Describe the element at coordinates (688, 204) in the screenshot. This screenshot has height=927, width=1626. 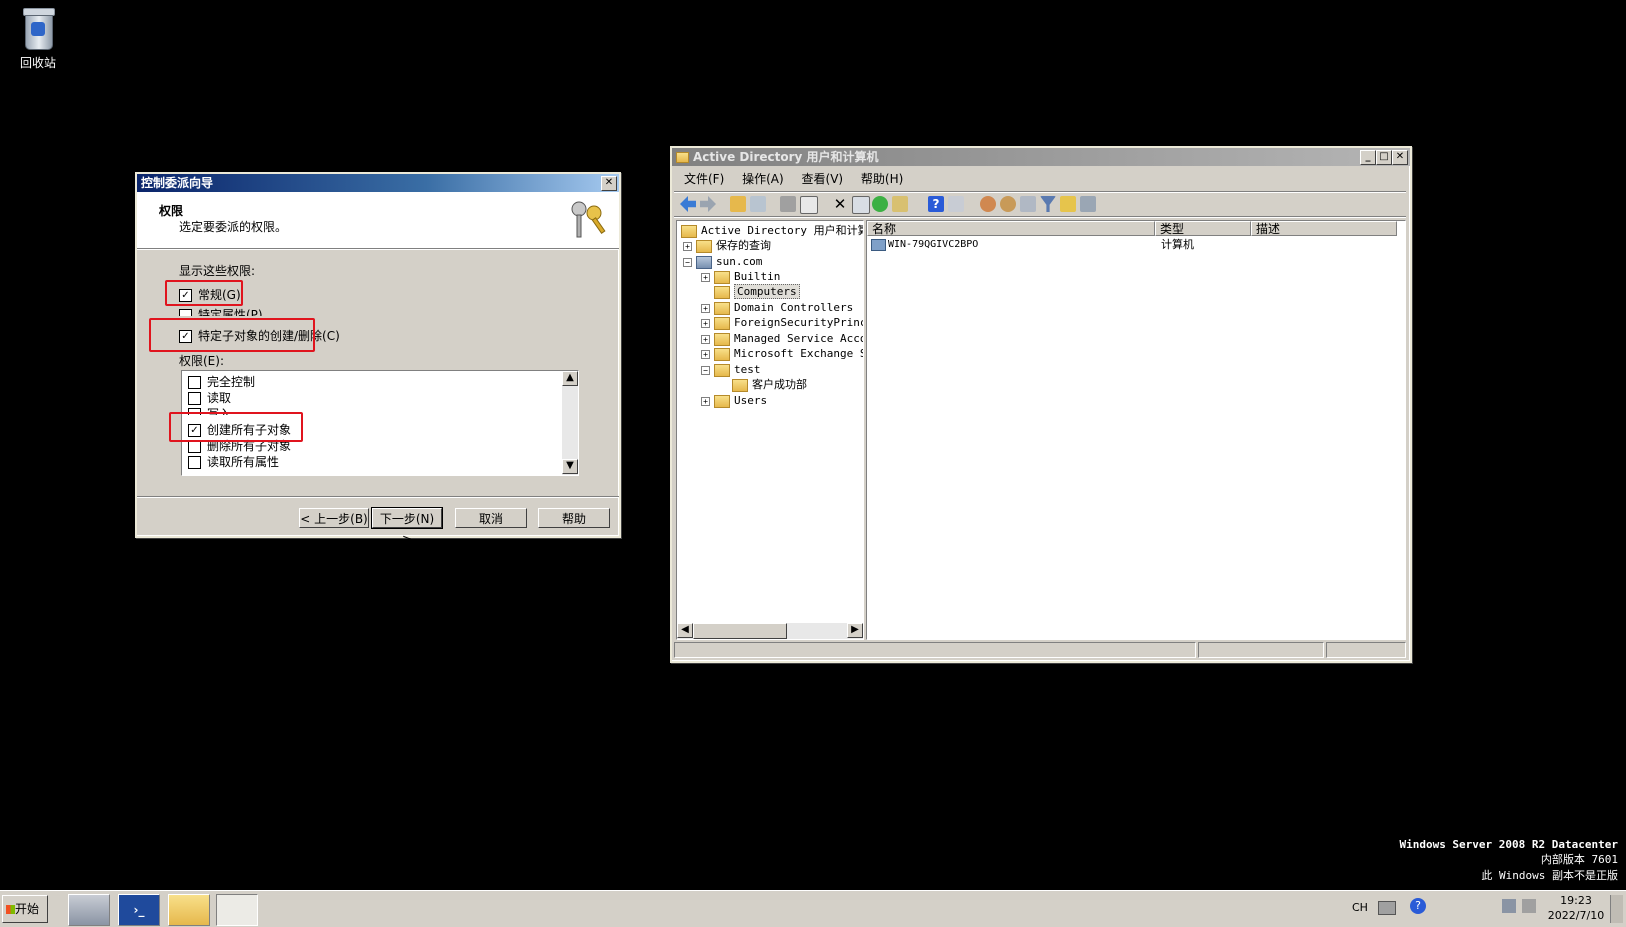
I see `back-arrow-icon` at that location.